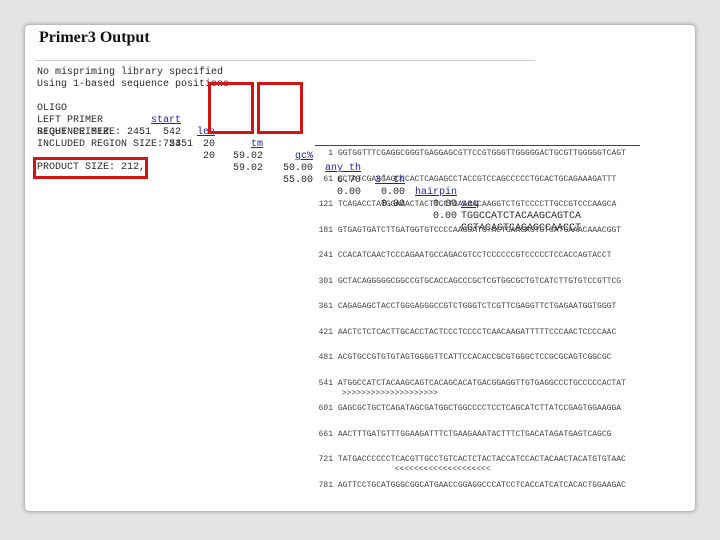 This screenshot has width=720, height=540. Describe the element at coordinates (444, 216) in the screenshot. I see `oligo-hairpin: 0.00` at that location.